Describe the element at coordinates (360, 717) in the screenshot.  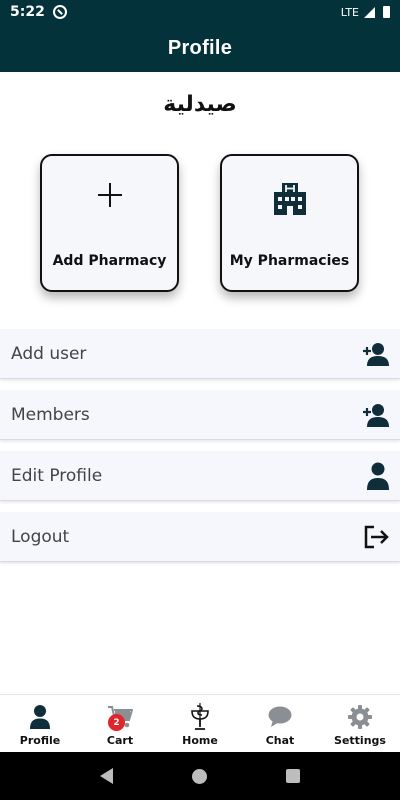
I see `gear-icon` at that location.